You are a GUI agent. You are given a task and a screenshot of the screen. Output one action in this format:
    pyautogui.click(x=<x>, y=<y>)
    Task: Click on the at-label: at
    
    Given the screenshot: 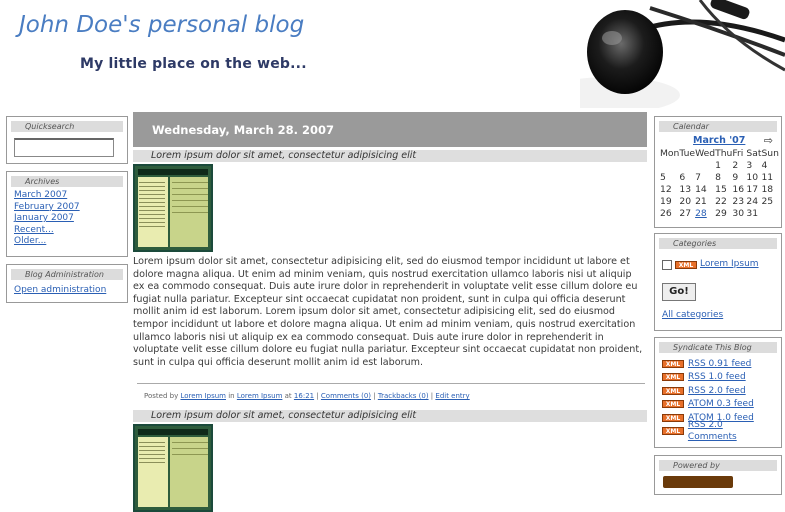 What is the action you would take?
    pyautogui.click(x=288, y=396)
    